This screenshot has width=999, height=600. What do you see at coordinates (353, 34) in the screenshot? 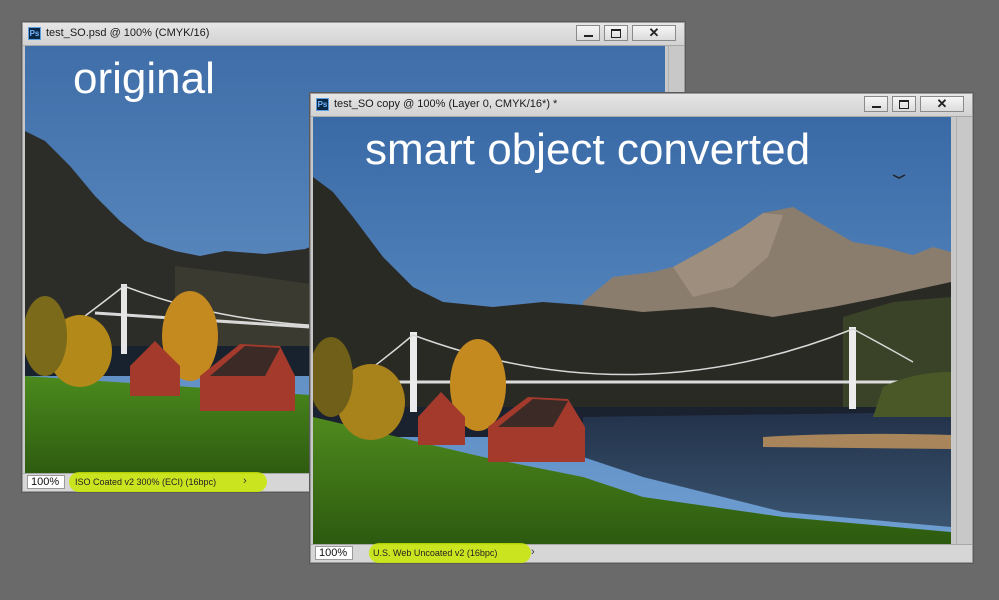
I see `title-bar: Ps test_SO.psd @ 100% (CMYK/16) ✕` at bounding box center [353, 34].